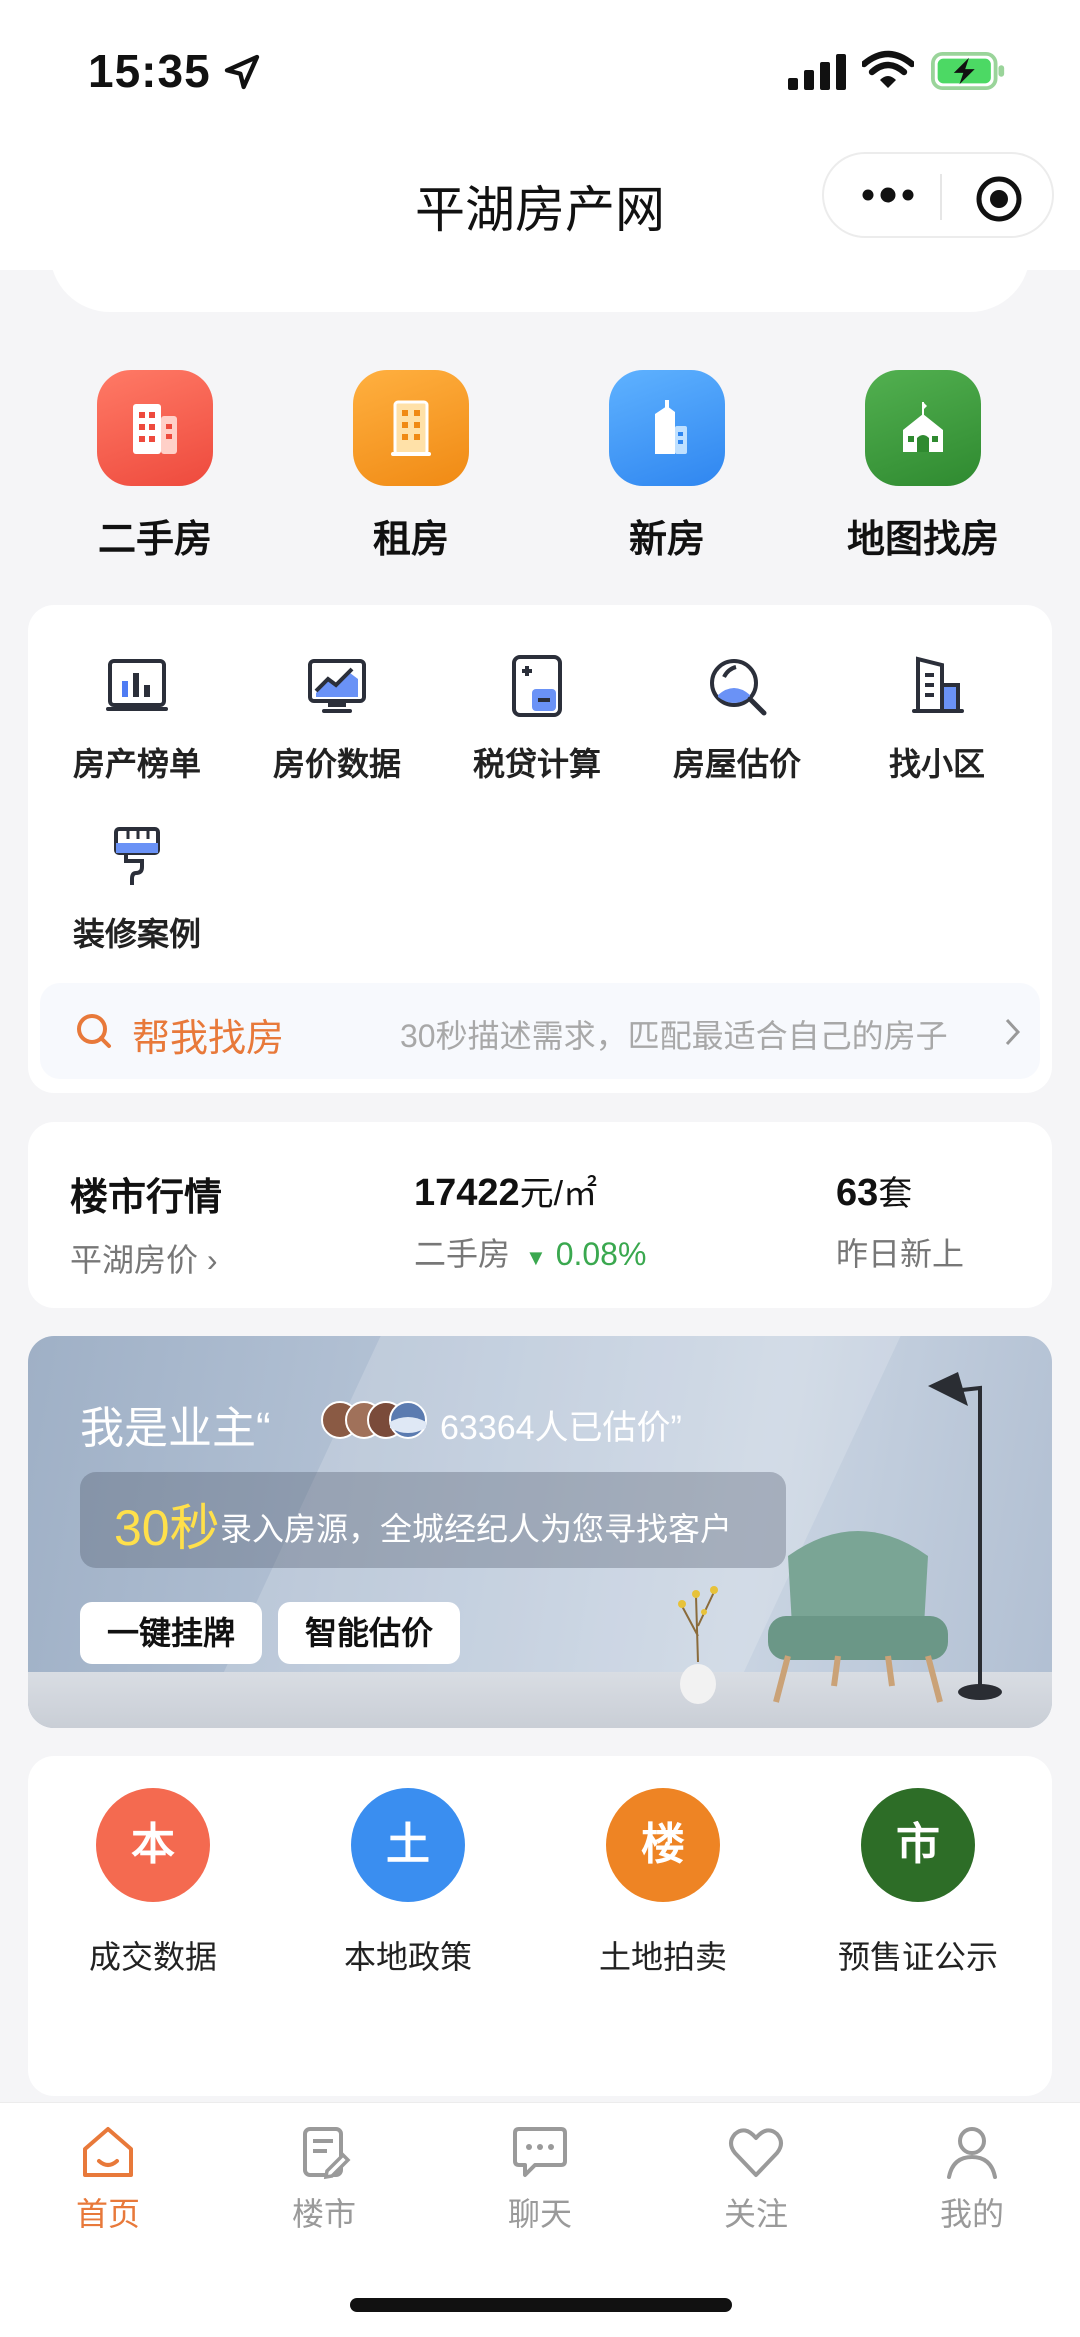 This screenshot has height=2337, width=1080. I want to click on price-unit: 元/㎡, so click(558, 1194).